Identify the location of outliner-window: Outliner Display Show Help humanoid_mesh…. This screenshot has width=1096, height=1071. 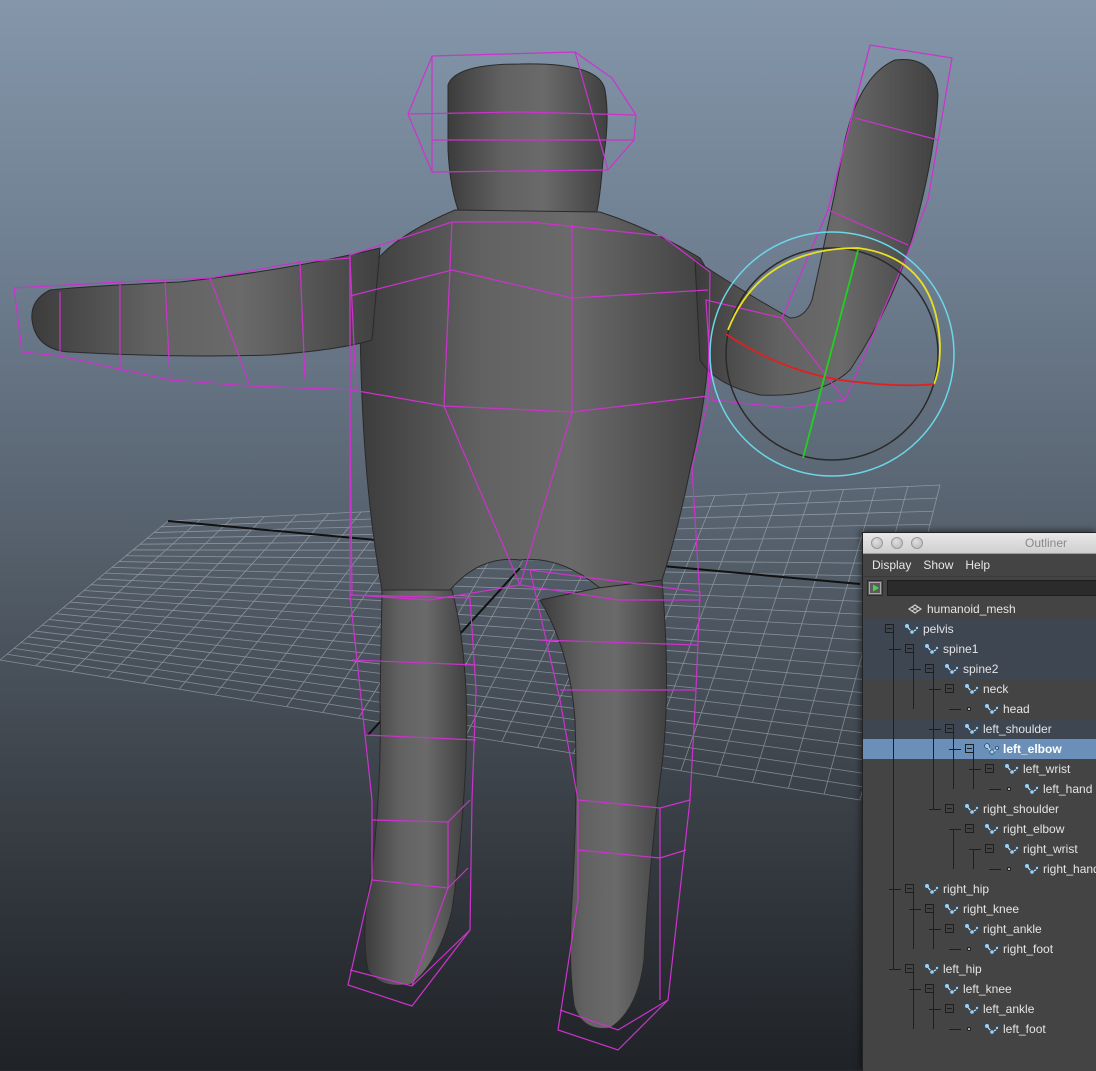
(979, 801).